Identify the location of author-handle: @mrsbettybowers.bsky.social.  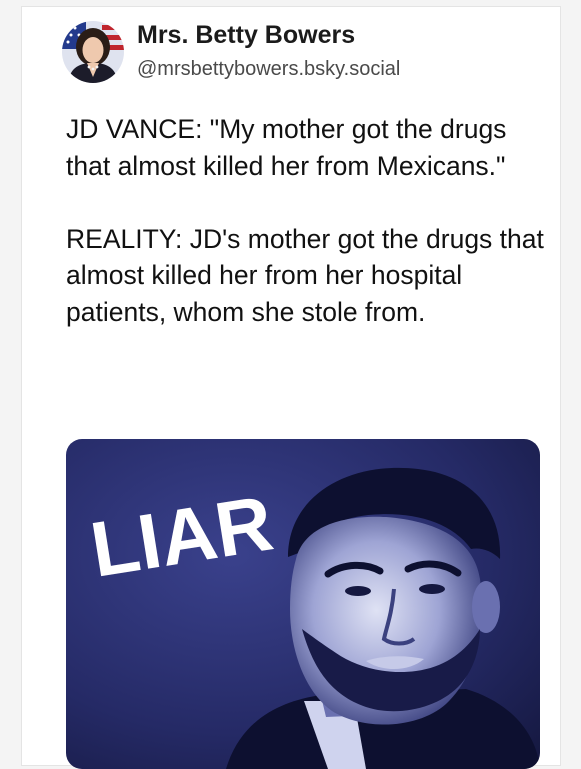
(268, 69).